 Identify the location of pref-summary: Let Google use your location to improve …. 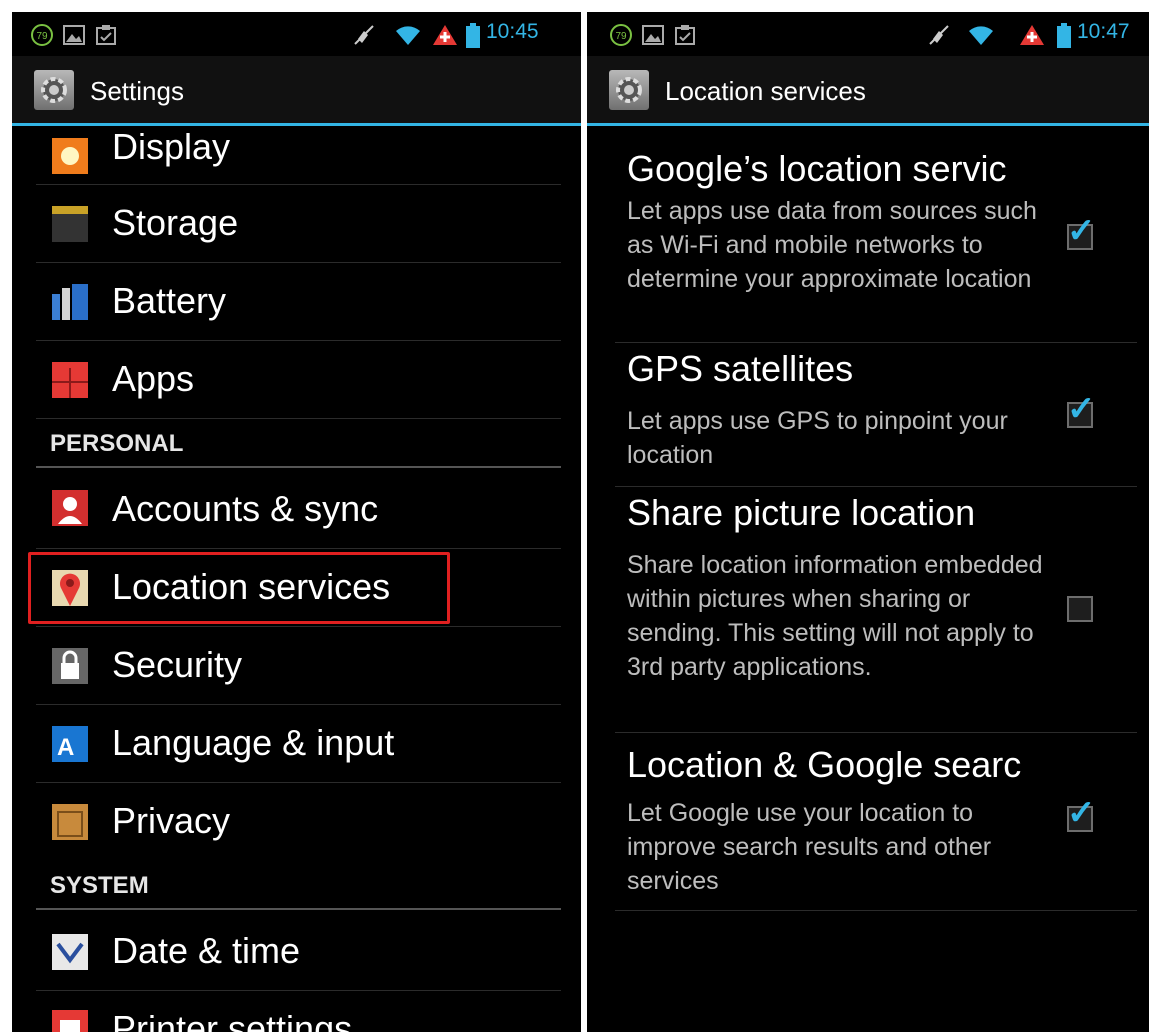
(809, 847).